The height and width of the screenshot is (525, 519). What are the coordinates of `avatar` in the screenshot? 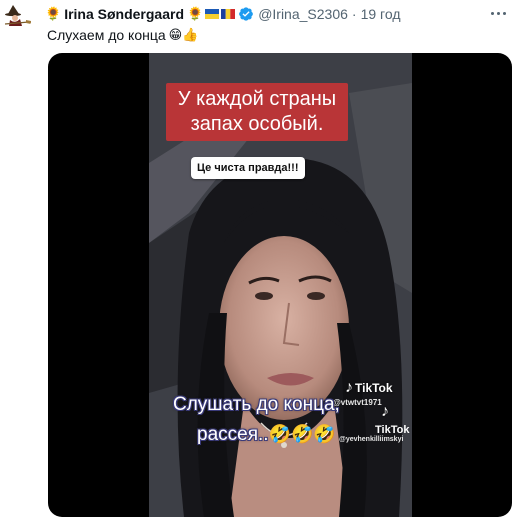 It's located at (17, 17).